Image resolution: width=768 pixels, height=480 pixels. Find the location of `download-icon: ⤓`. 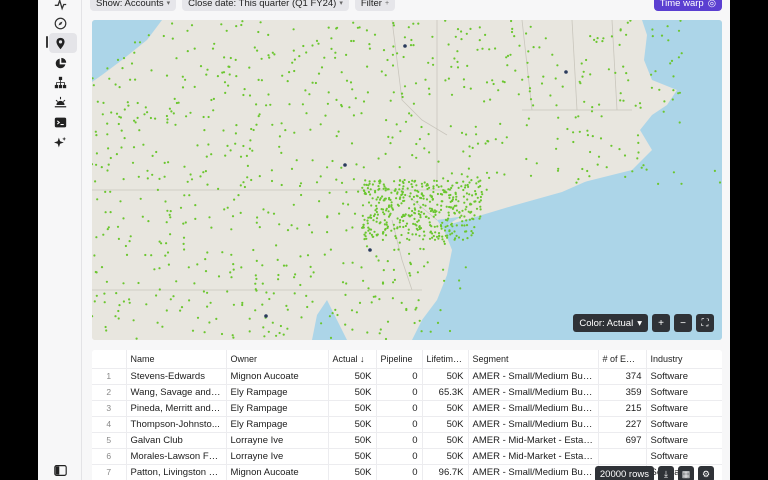

download-icon: ⤓ is located at coordinates (666, 473).